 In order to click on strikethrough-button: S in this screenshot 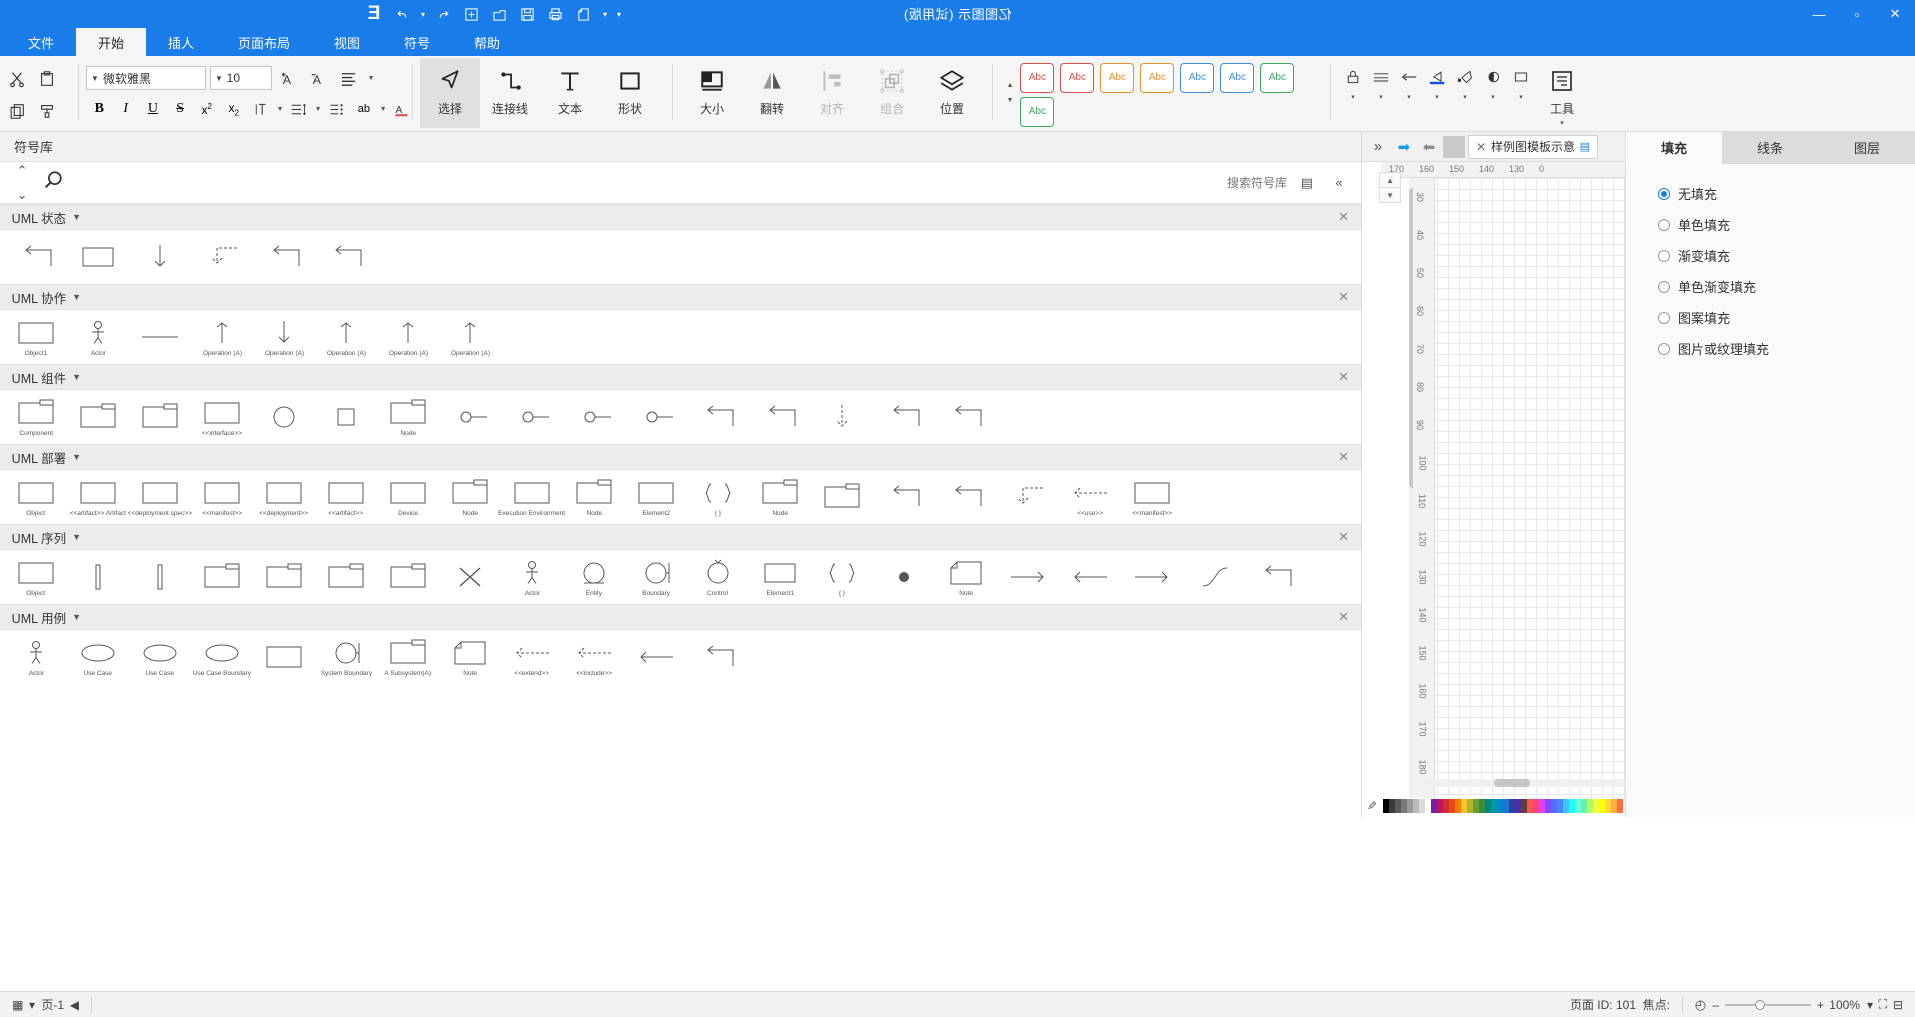, I will do `click(180, 109)`.